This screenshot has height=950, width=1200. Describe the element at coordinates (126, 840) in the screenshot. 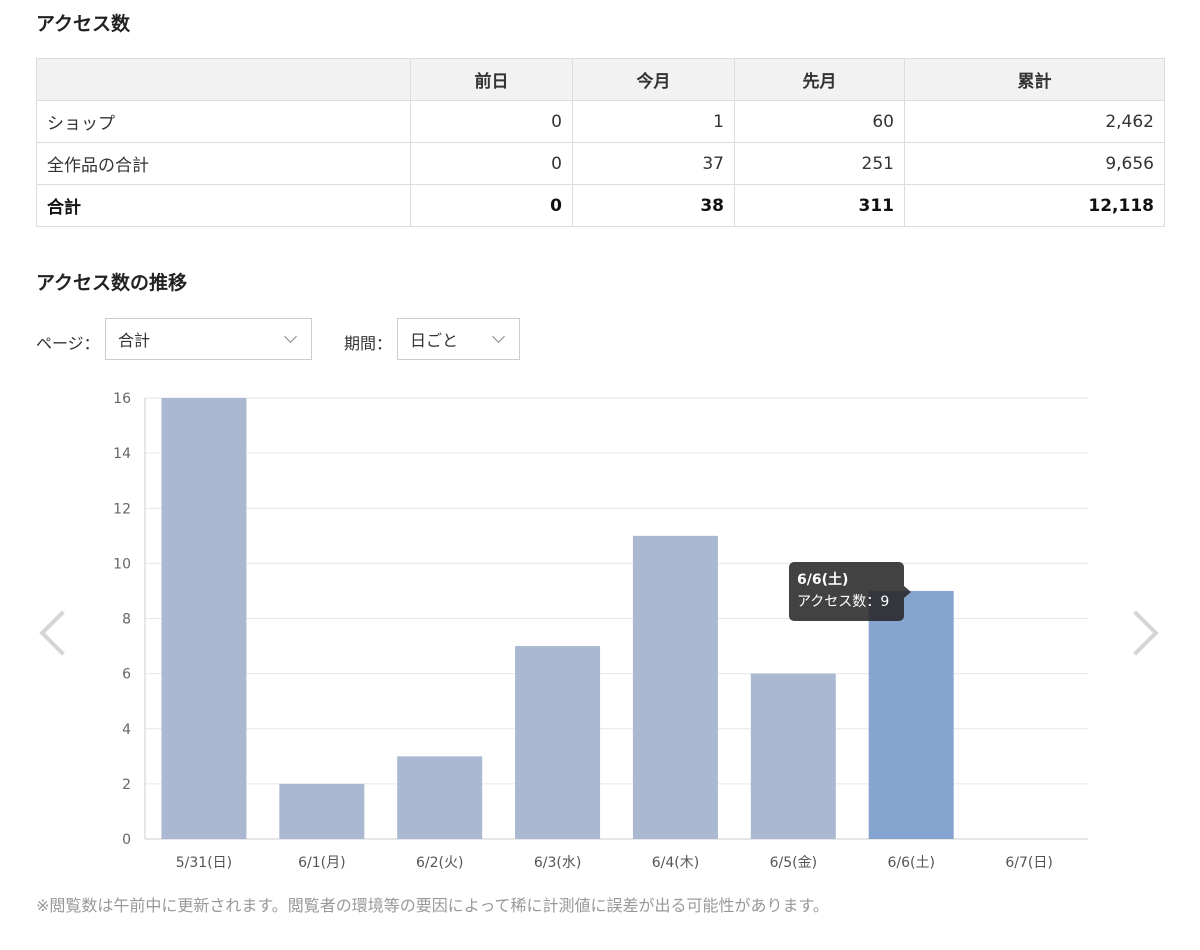

I see `y-tick-label: 0` at that location.